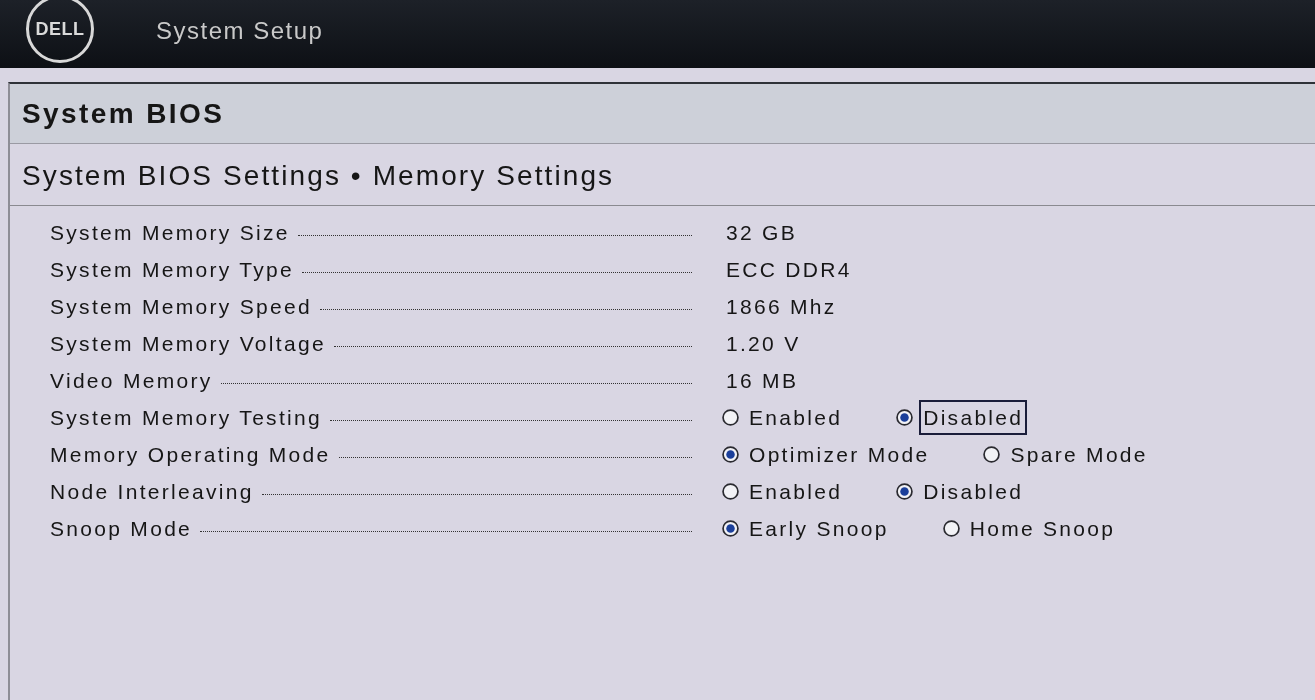 The height and width of the screenshot is (700, 1315). What do you see at coordinates (819, 528) in the screenshot?
I see `radio-option: Early Snoop` at bounding box center [819, 528].